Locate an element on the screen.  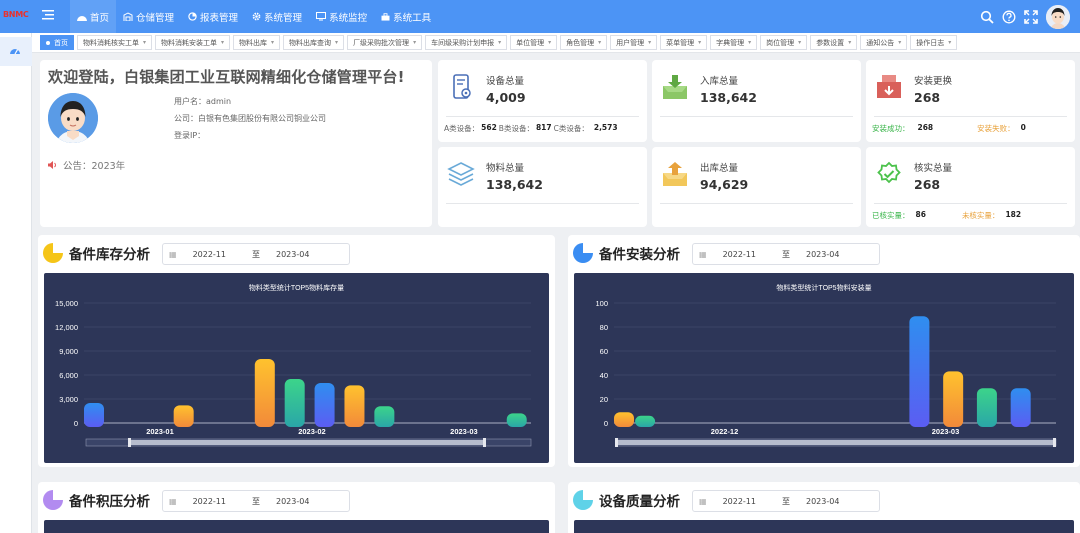
tab-item: 首页 is located at coordinates (57, 42).